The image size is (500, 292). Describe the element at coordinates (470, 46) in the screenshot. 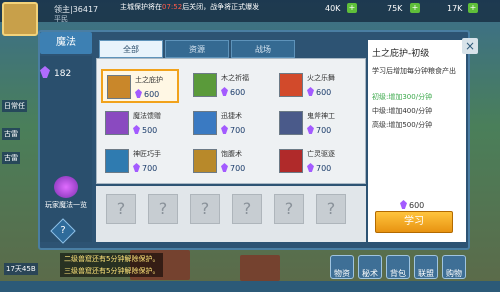

I see `close-icon: ×` at that location.